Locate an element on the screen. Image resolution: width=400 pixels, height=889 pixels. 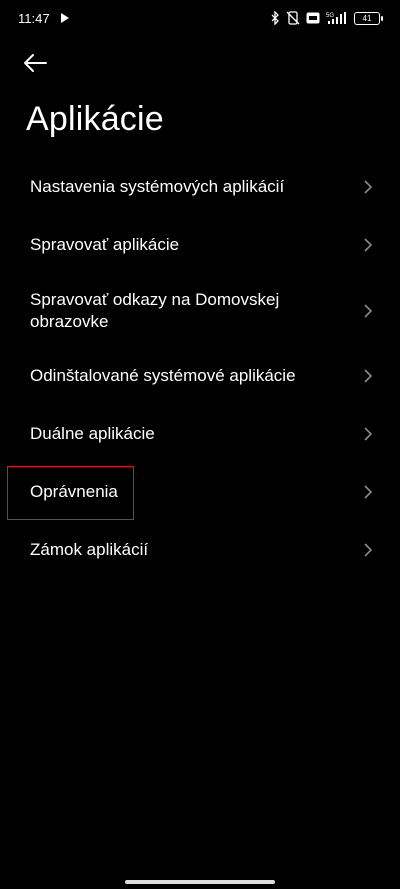
svg-text: 5G is located at coordinates (330, 16).